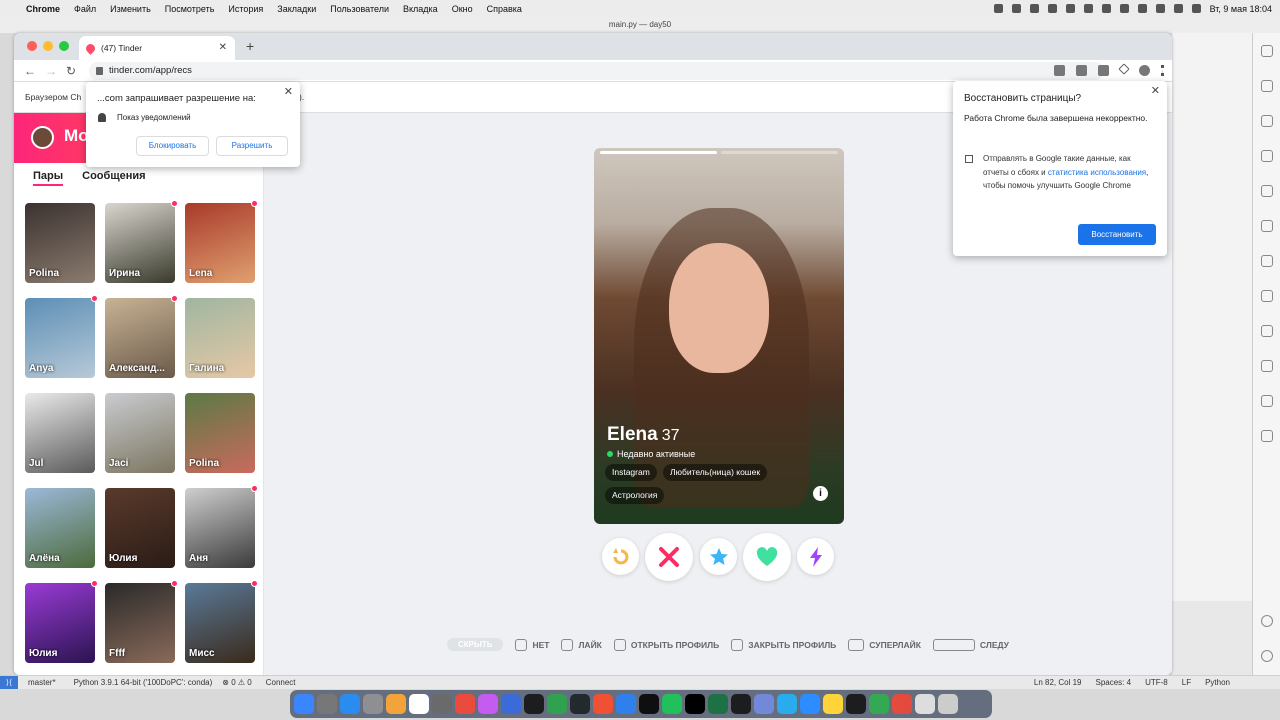 This screenshot has height=720, width=1280. I want to click on profile-avatar-icon, so click(1144, 70).